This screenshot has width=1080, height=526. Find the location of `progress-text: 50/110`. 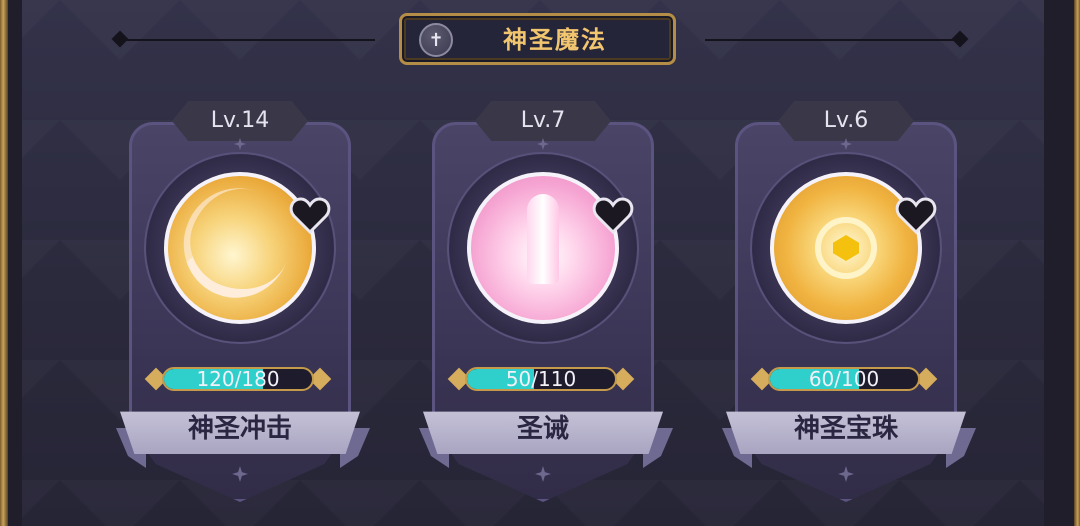

progress-text: 50/110 is located at coordinates (541, 379).